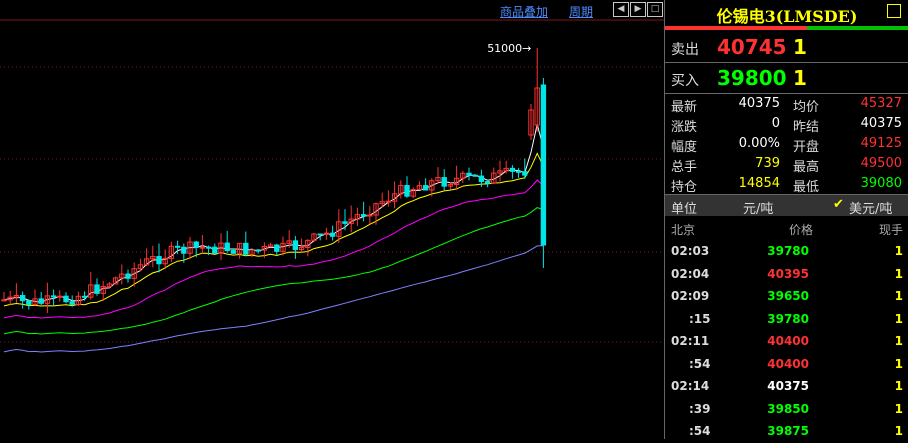  What do you see at coordinates (684, 209) in the screenshot?
I see `unit-label: 单位` at bounding box center [684, 209].